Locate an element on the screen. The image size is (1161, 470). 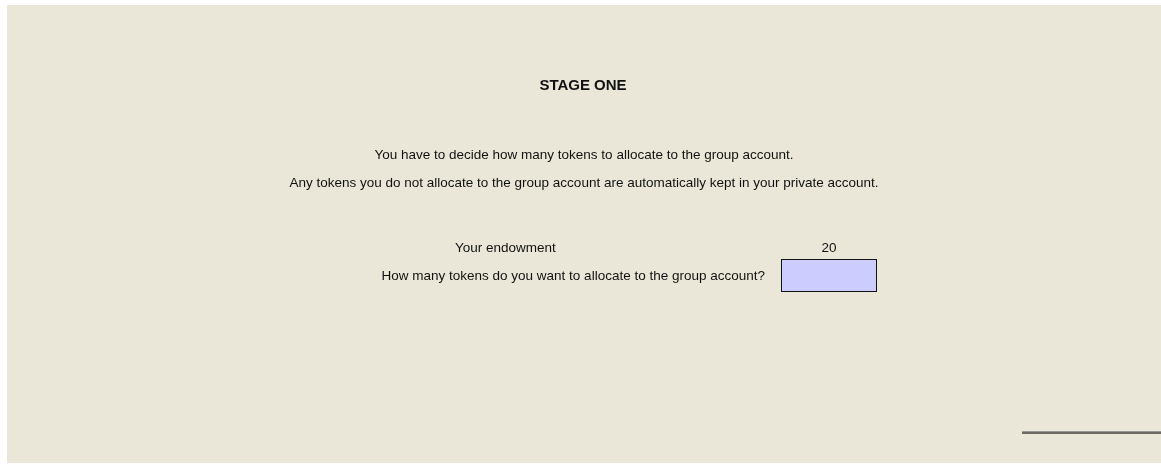
instruction-text: You have to decide how many tokens to allocate to the group account. is located at coordinates (584, 154).